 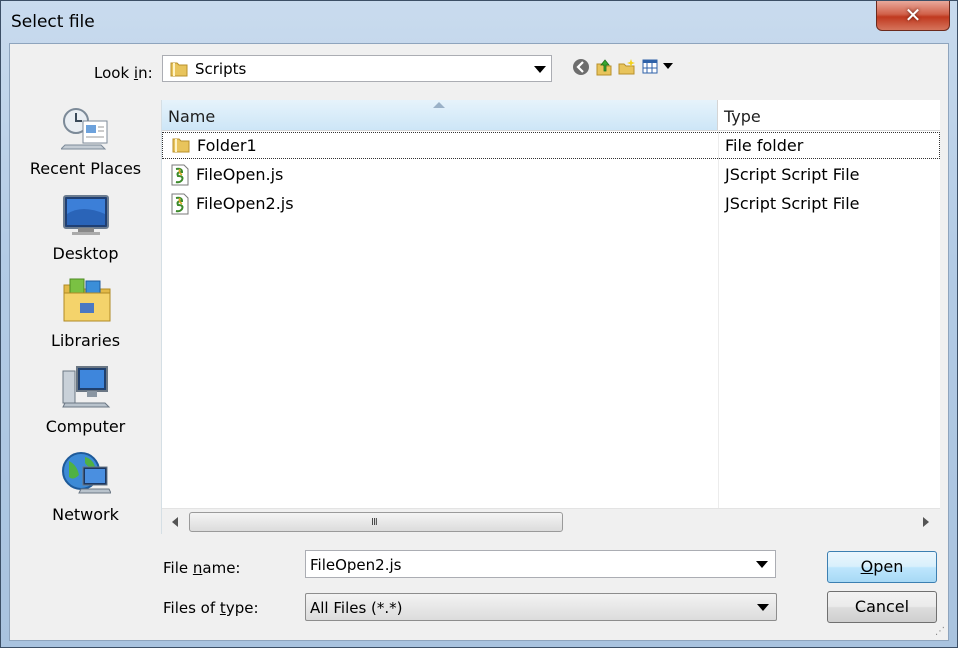 What do you see at coordinates (86, 476) in the screenshot?
I see `network-icon` at bounding box center [86, 476].